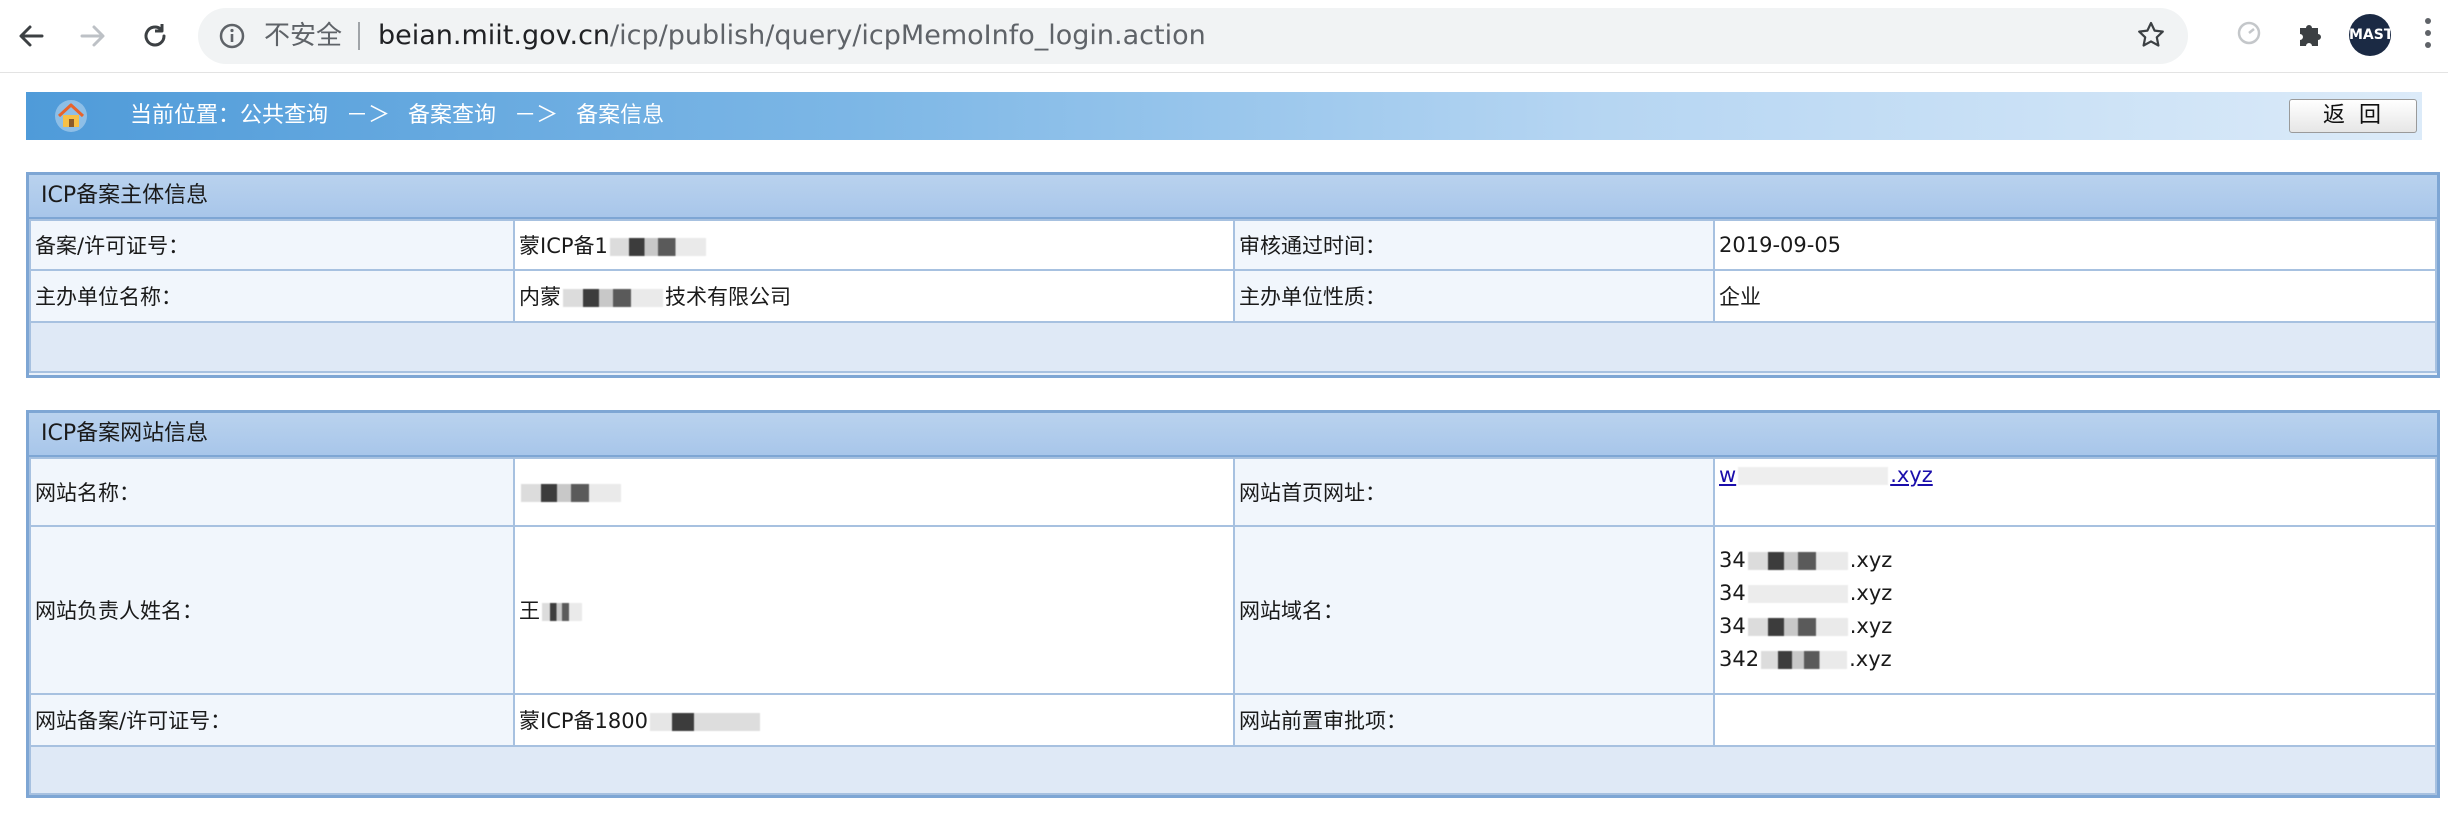  What do you see at coordinates (1474, 720) in the screenshot?
I see `pre-approval-label: 网站前置审批项：` at bounding box center [1474, 720].